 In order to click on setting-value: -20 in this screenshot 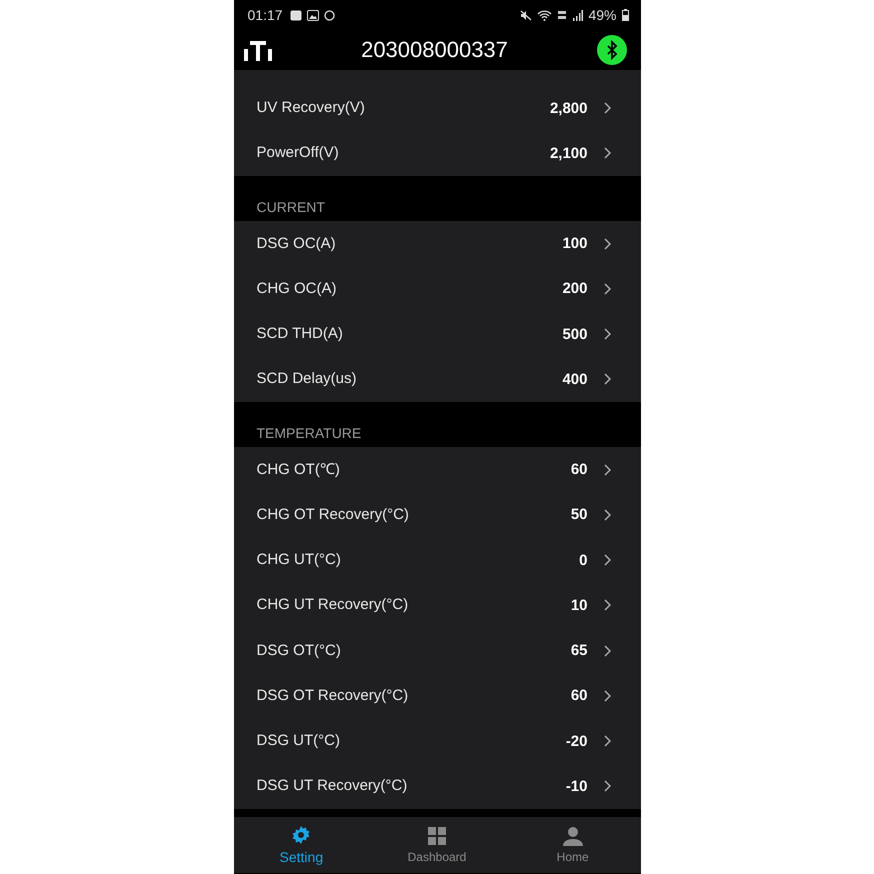, I will do `click(577, 741)`.